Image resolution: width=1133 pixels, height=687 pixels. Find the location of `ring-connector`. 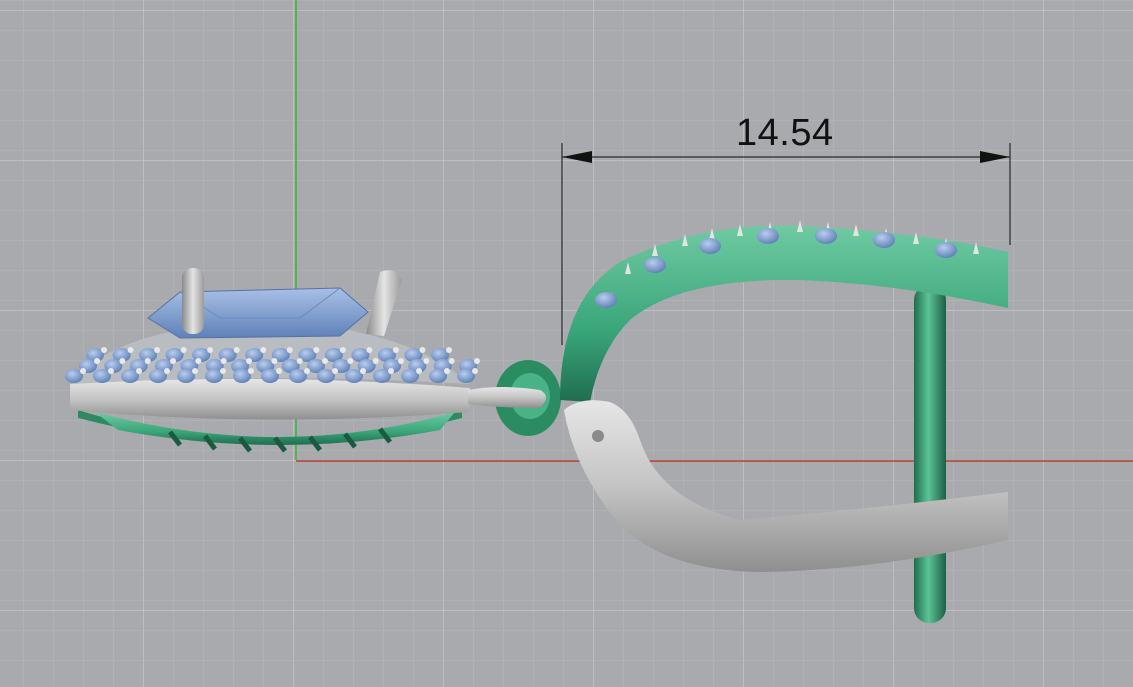

ring-connector is located at coordinates (507, 397).